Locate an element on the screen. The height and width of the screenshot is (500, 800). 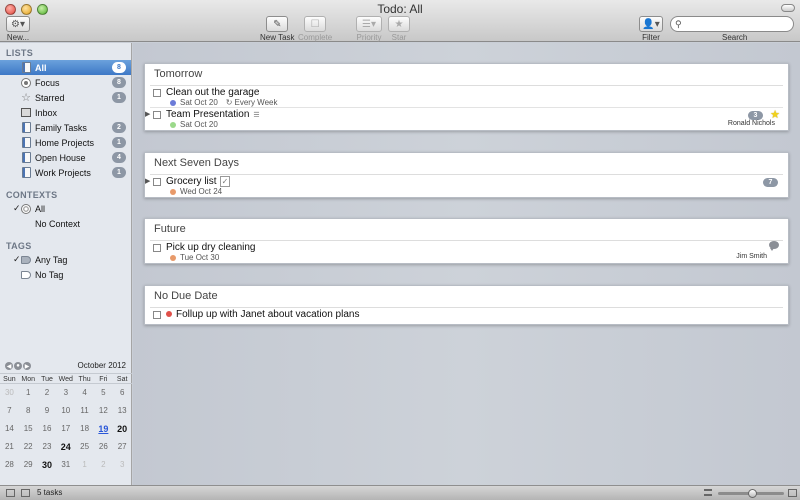
sidebar-item-family-tasks: Family Tasks 2 is located at coordinates (65, 127).